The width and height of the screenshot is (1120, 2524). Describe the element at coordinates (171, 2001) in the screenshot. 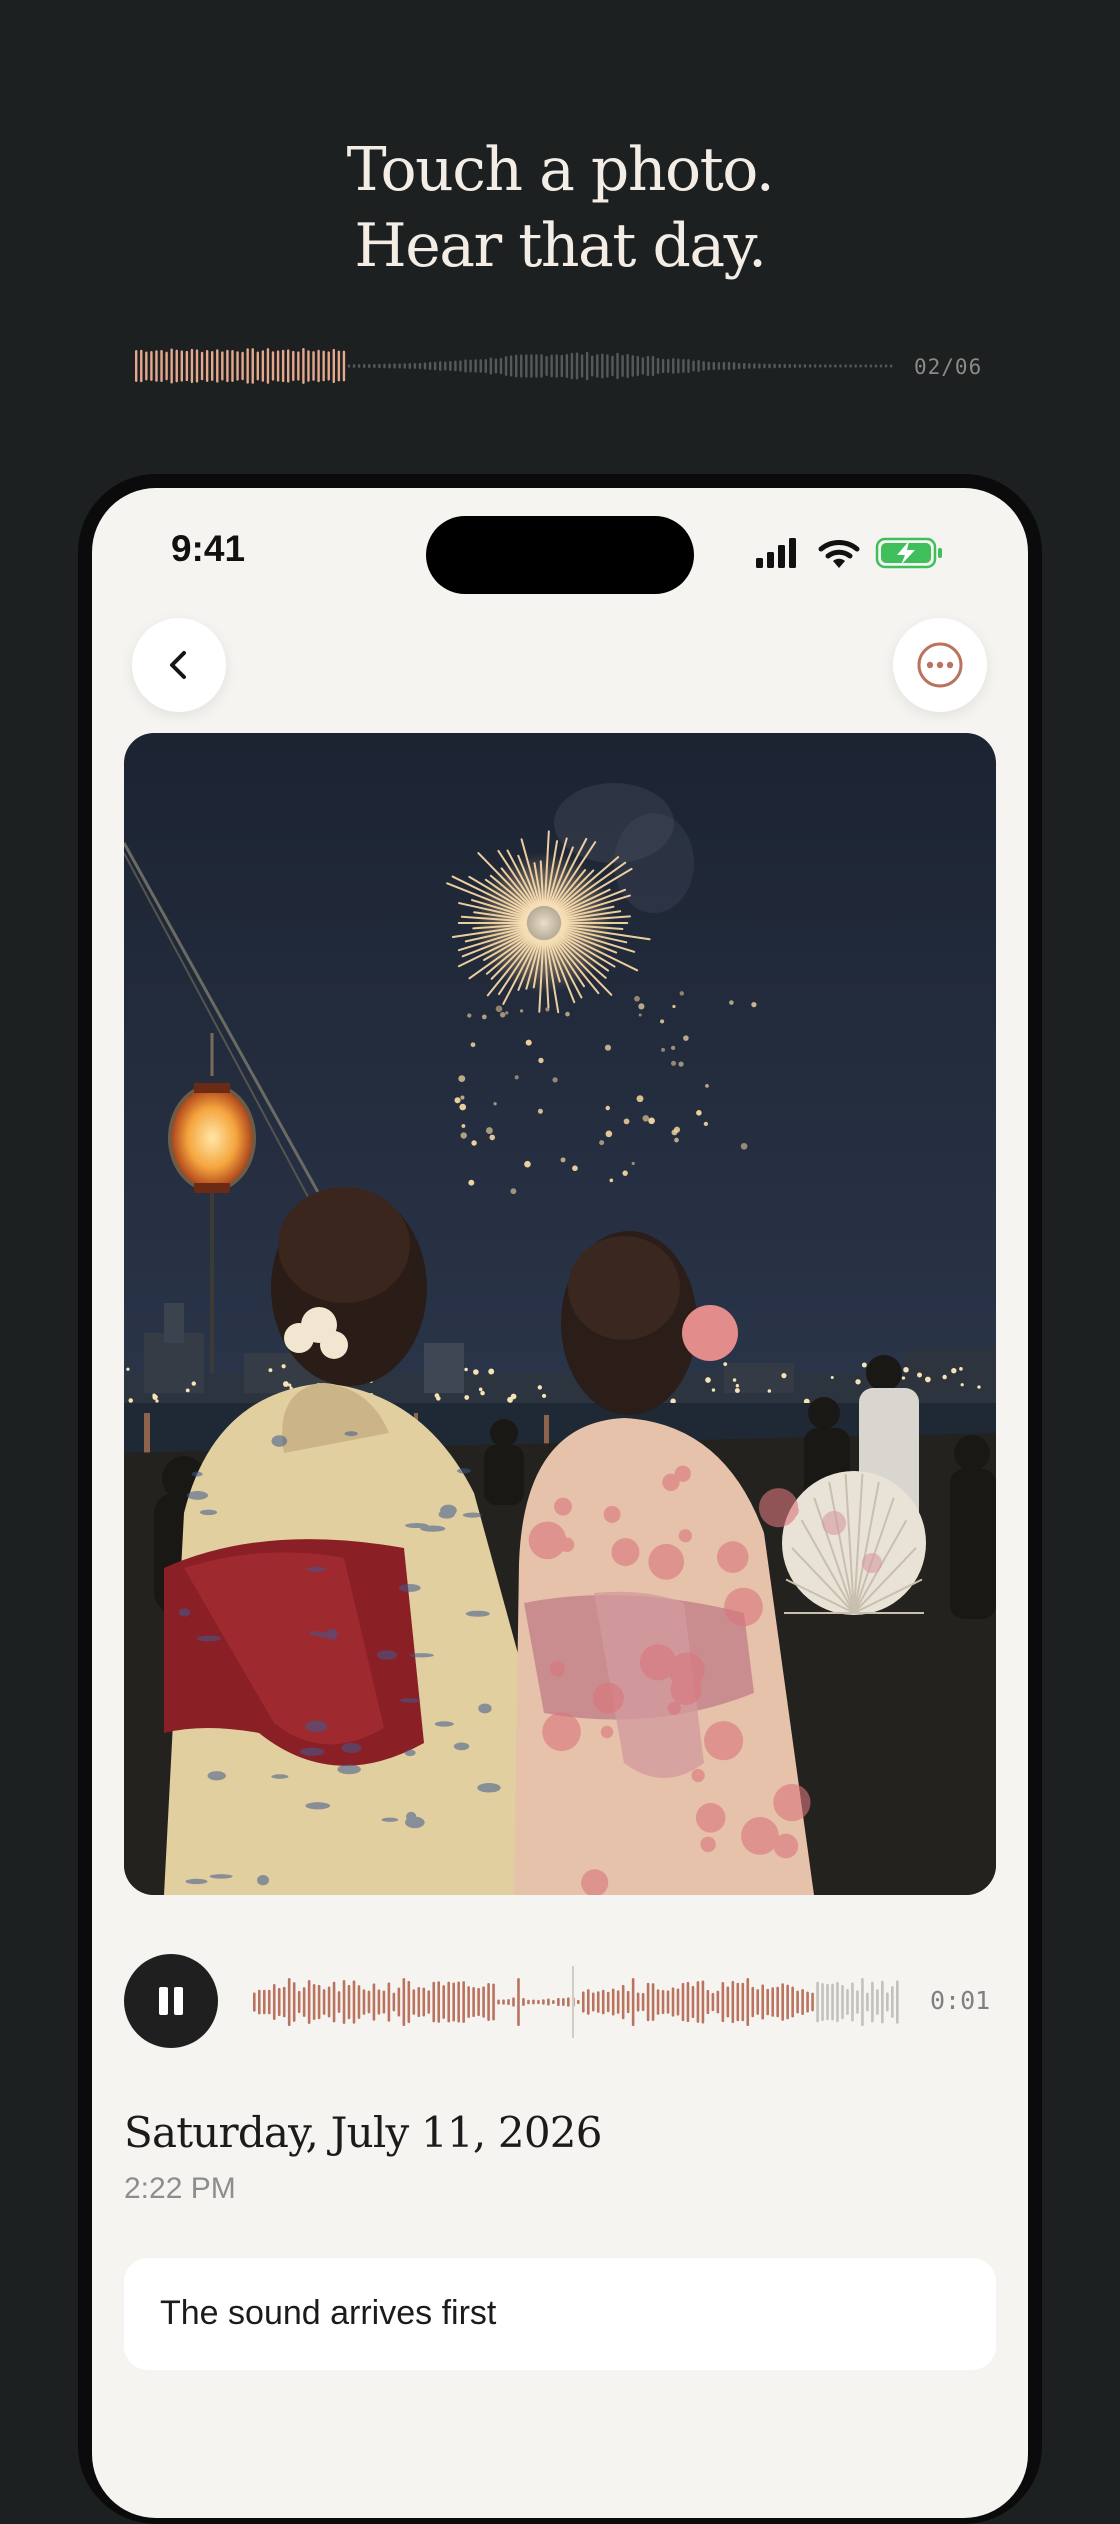

I see `pause-button` at that location.